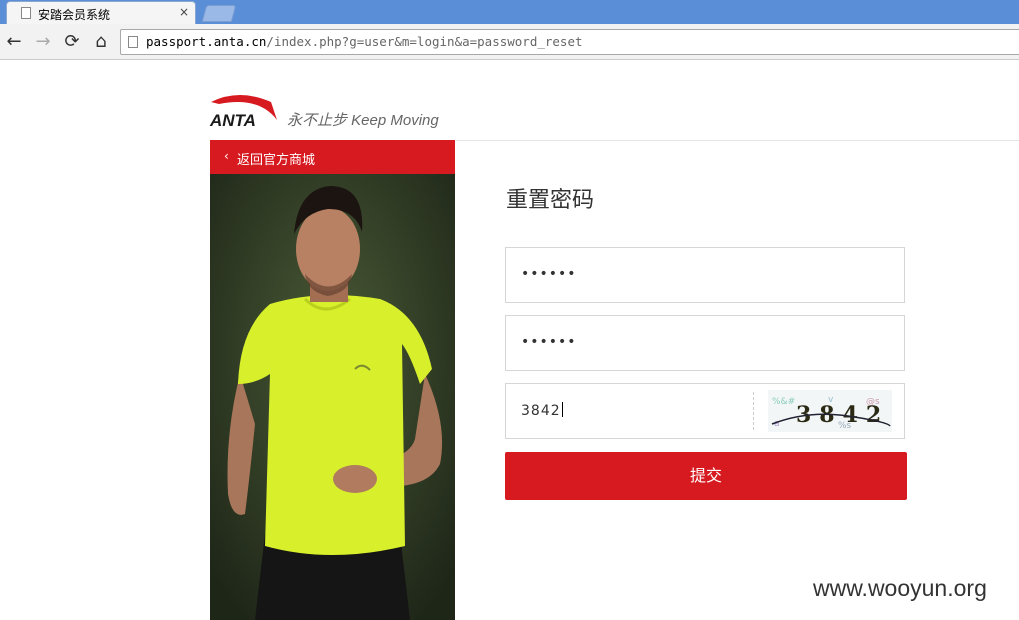  What do you see at coordinates (830, 411) in the screenshot?
I see `captcha-image: %&# v @s a %s 3842` at bounding box center [830, 411].